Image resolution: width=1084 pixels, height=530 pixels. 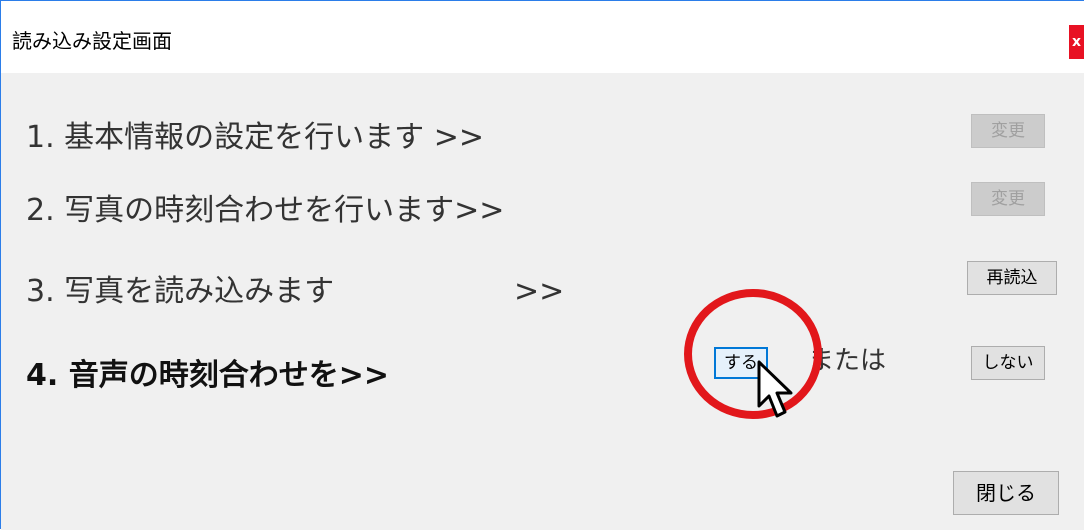 I want to click on step-4-label: 4. 音声の時刻合わせを>>, so click(x=207, y=375).